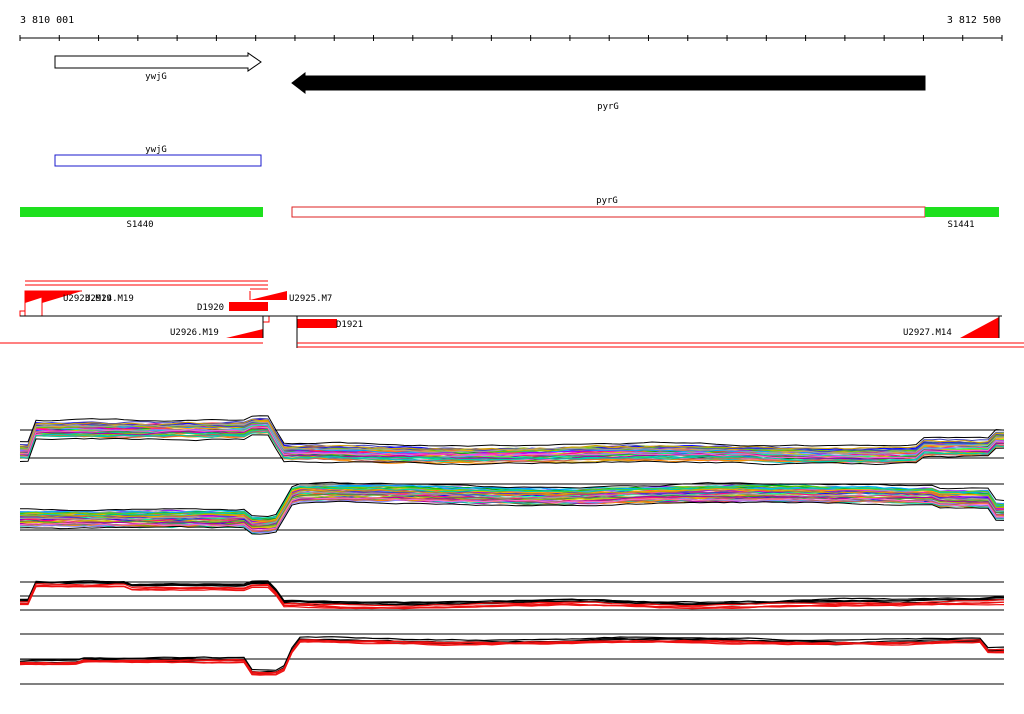 This screenshot has width=1024, height=714. I want to click on segment-track: S1440 S1441, so click(509, 218).